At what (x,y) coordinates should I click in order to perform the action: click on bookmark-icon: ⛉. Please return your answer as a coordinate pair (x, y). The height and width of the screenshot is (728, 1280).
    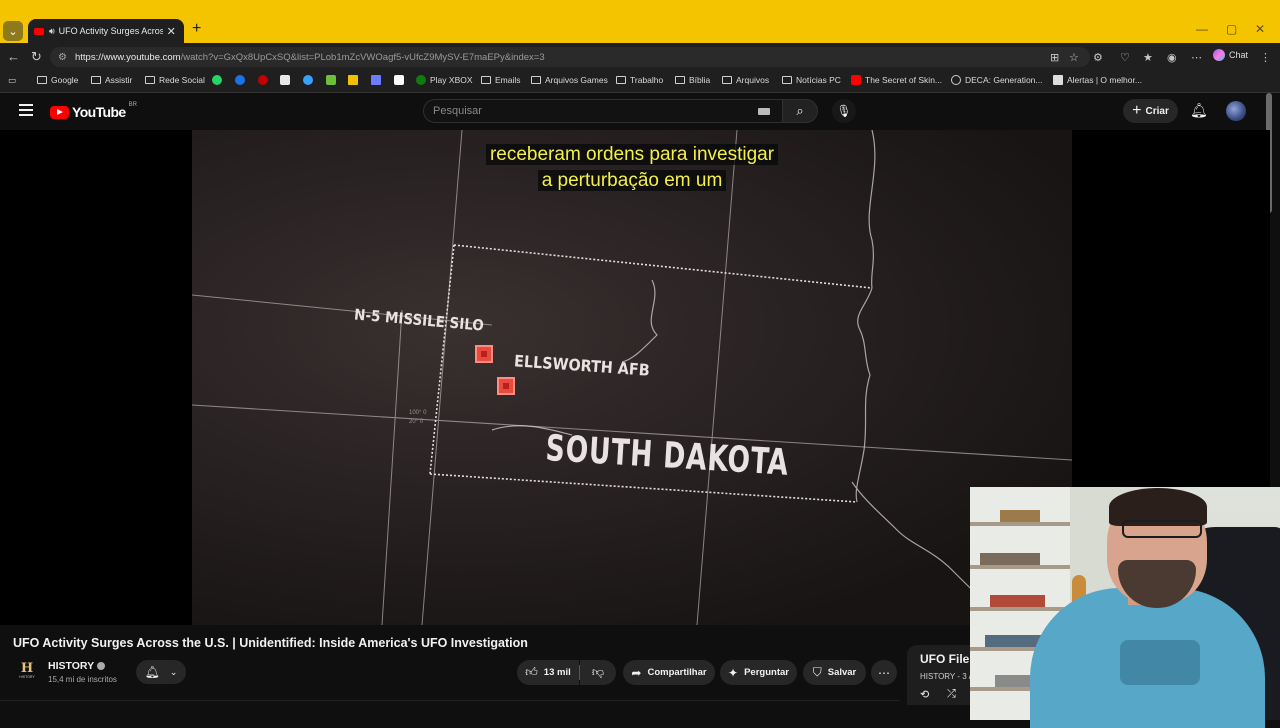
    Looking at the image, I should click on (817, 672).